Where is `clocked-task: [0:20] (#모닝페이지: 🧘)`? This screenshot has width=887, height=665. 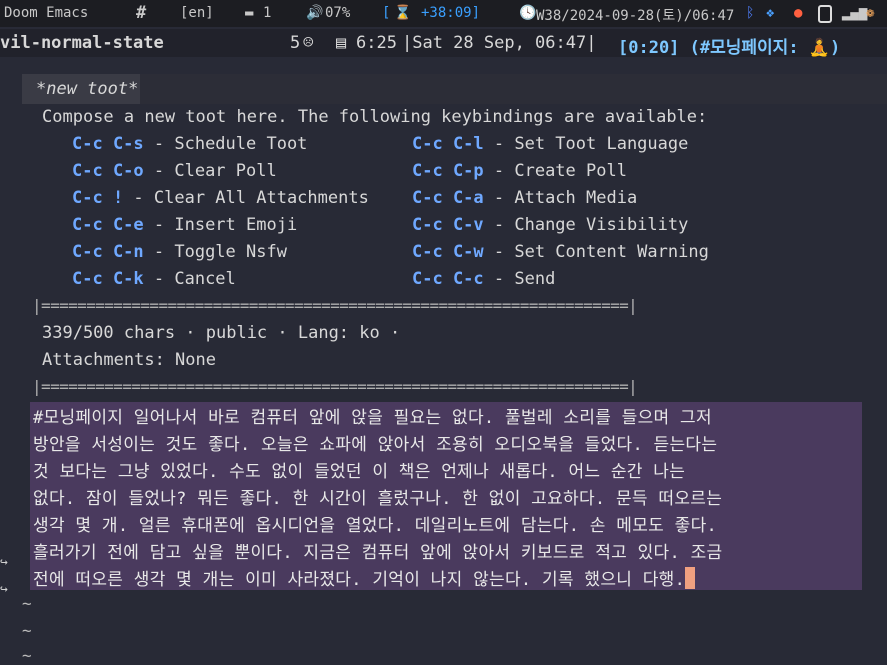
clocked-task: [0:20] (#모닝페이지: 🧘) is located at coordinates (729, 45).